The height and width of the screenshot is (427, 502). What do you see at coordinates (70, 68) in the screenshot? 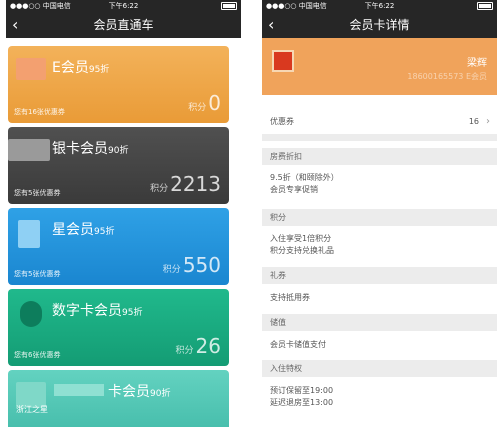
I see `card-name: E会员` at bounding box center [70, 68].